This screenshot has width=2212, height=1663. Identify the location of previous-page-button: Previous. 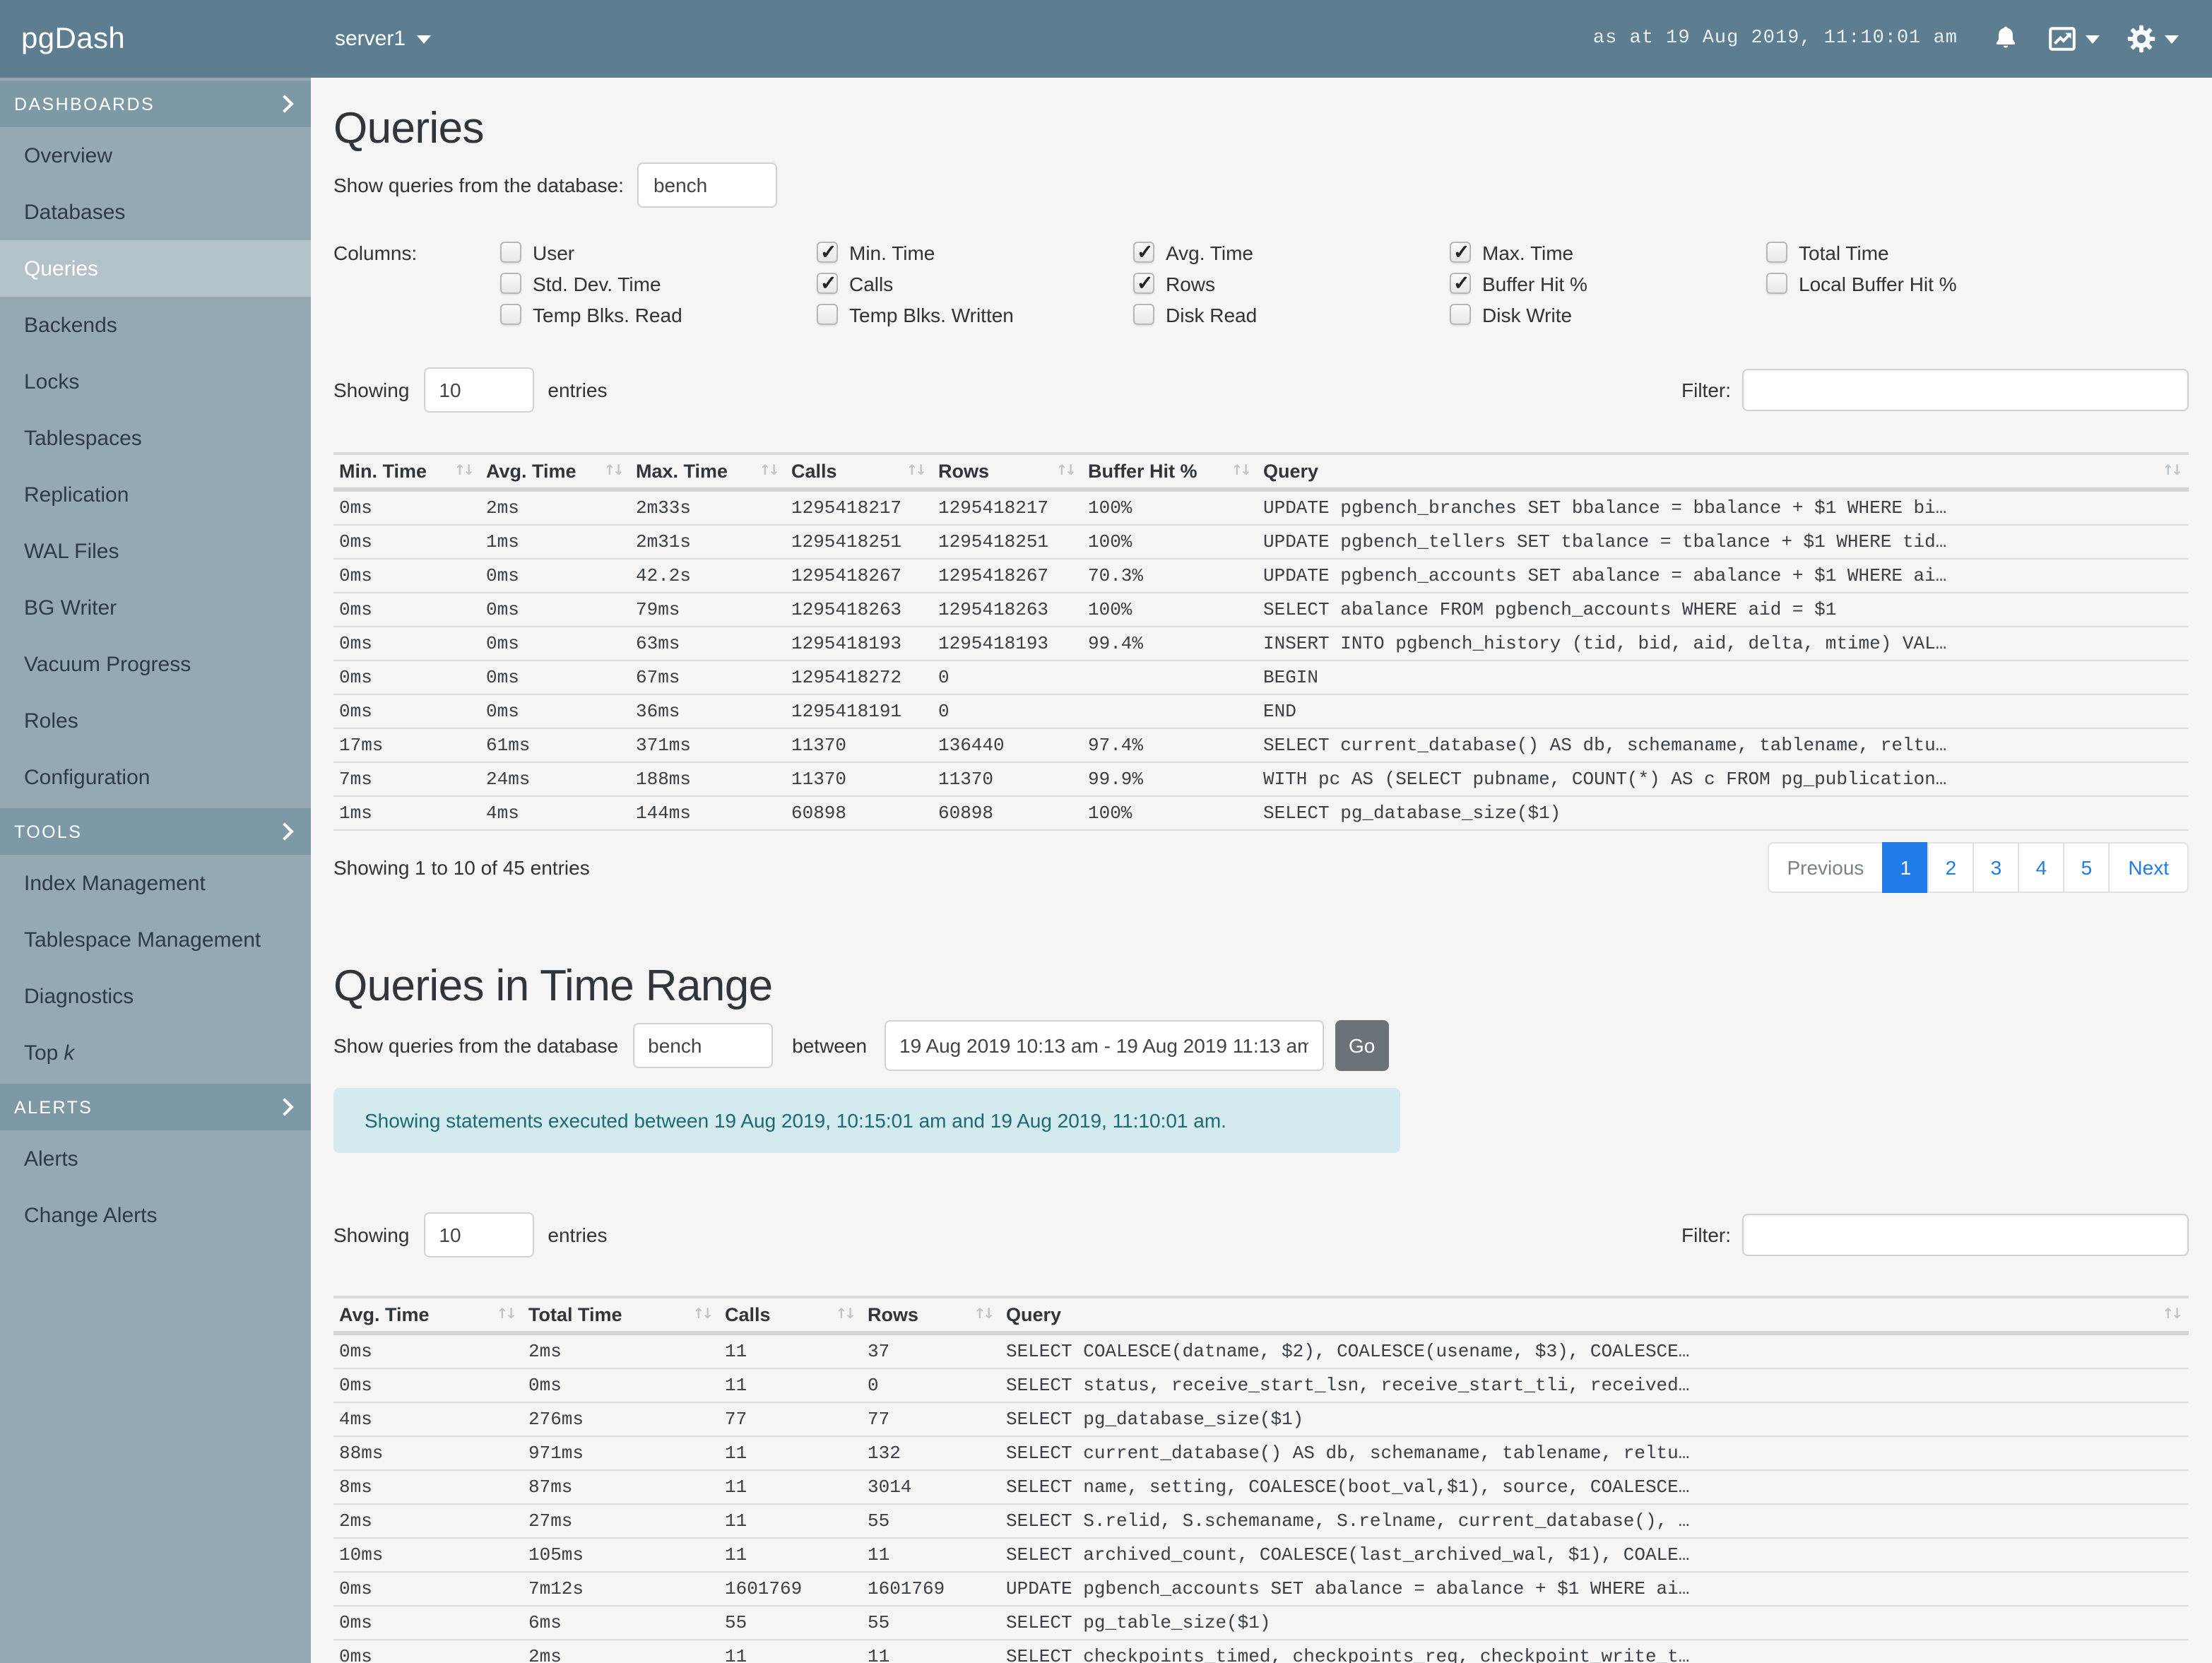
(1825, 868).